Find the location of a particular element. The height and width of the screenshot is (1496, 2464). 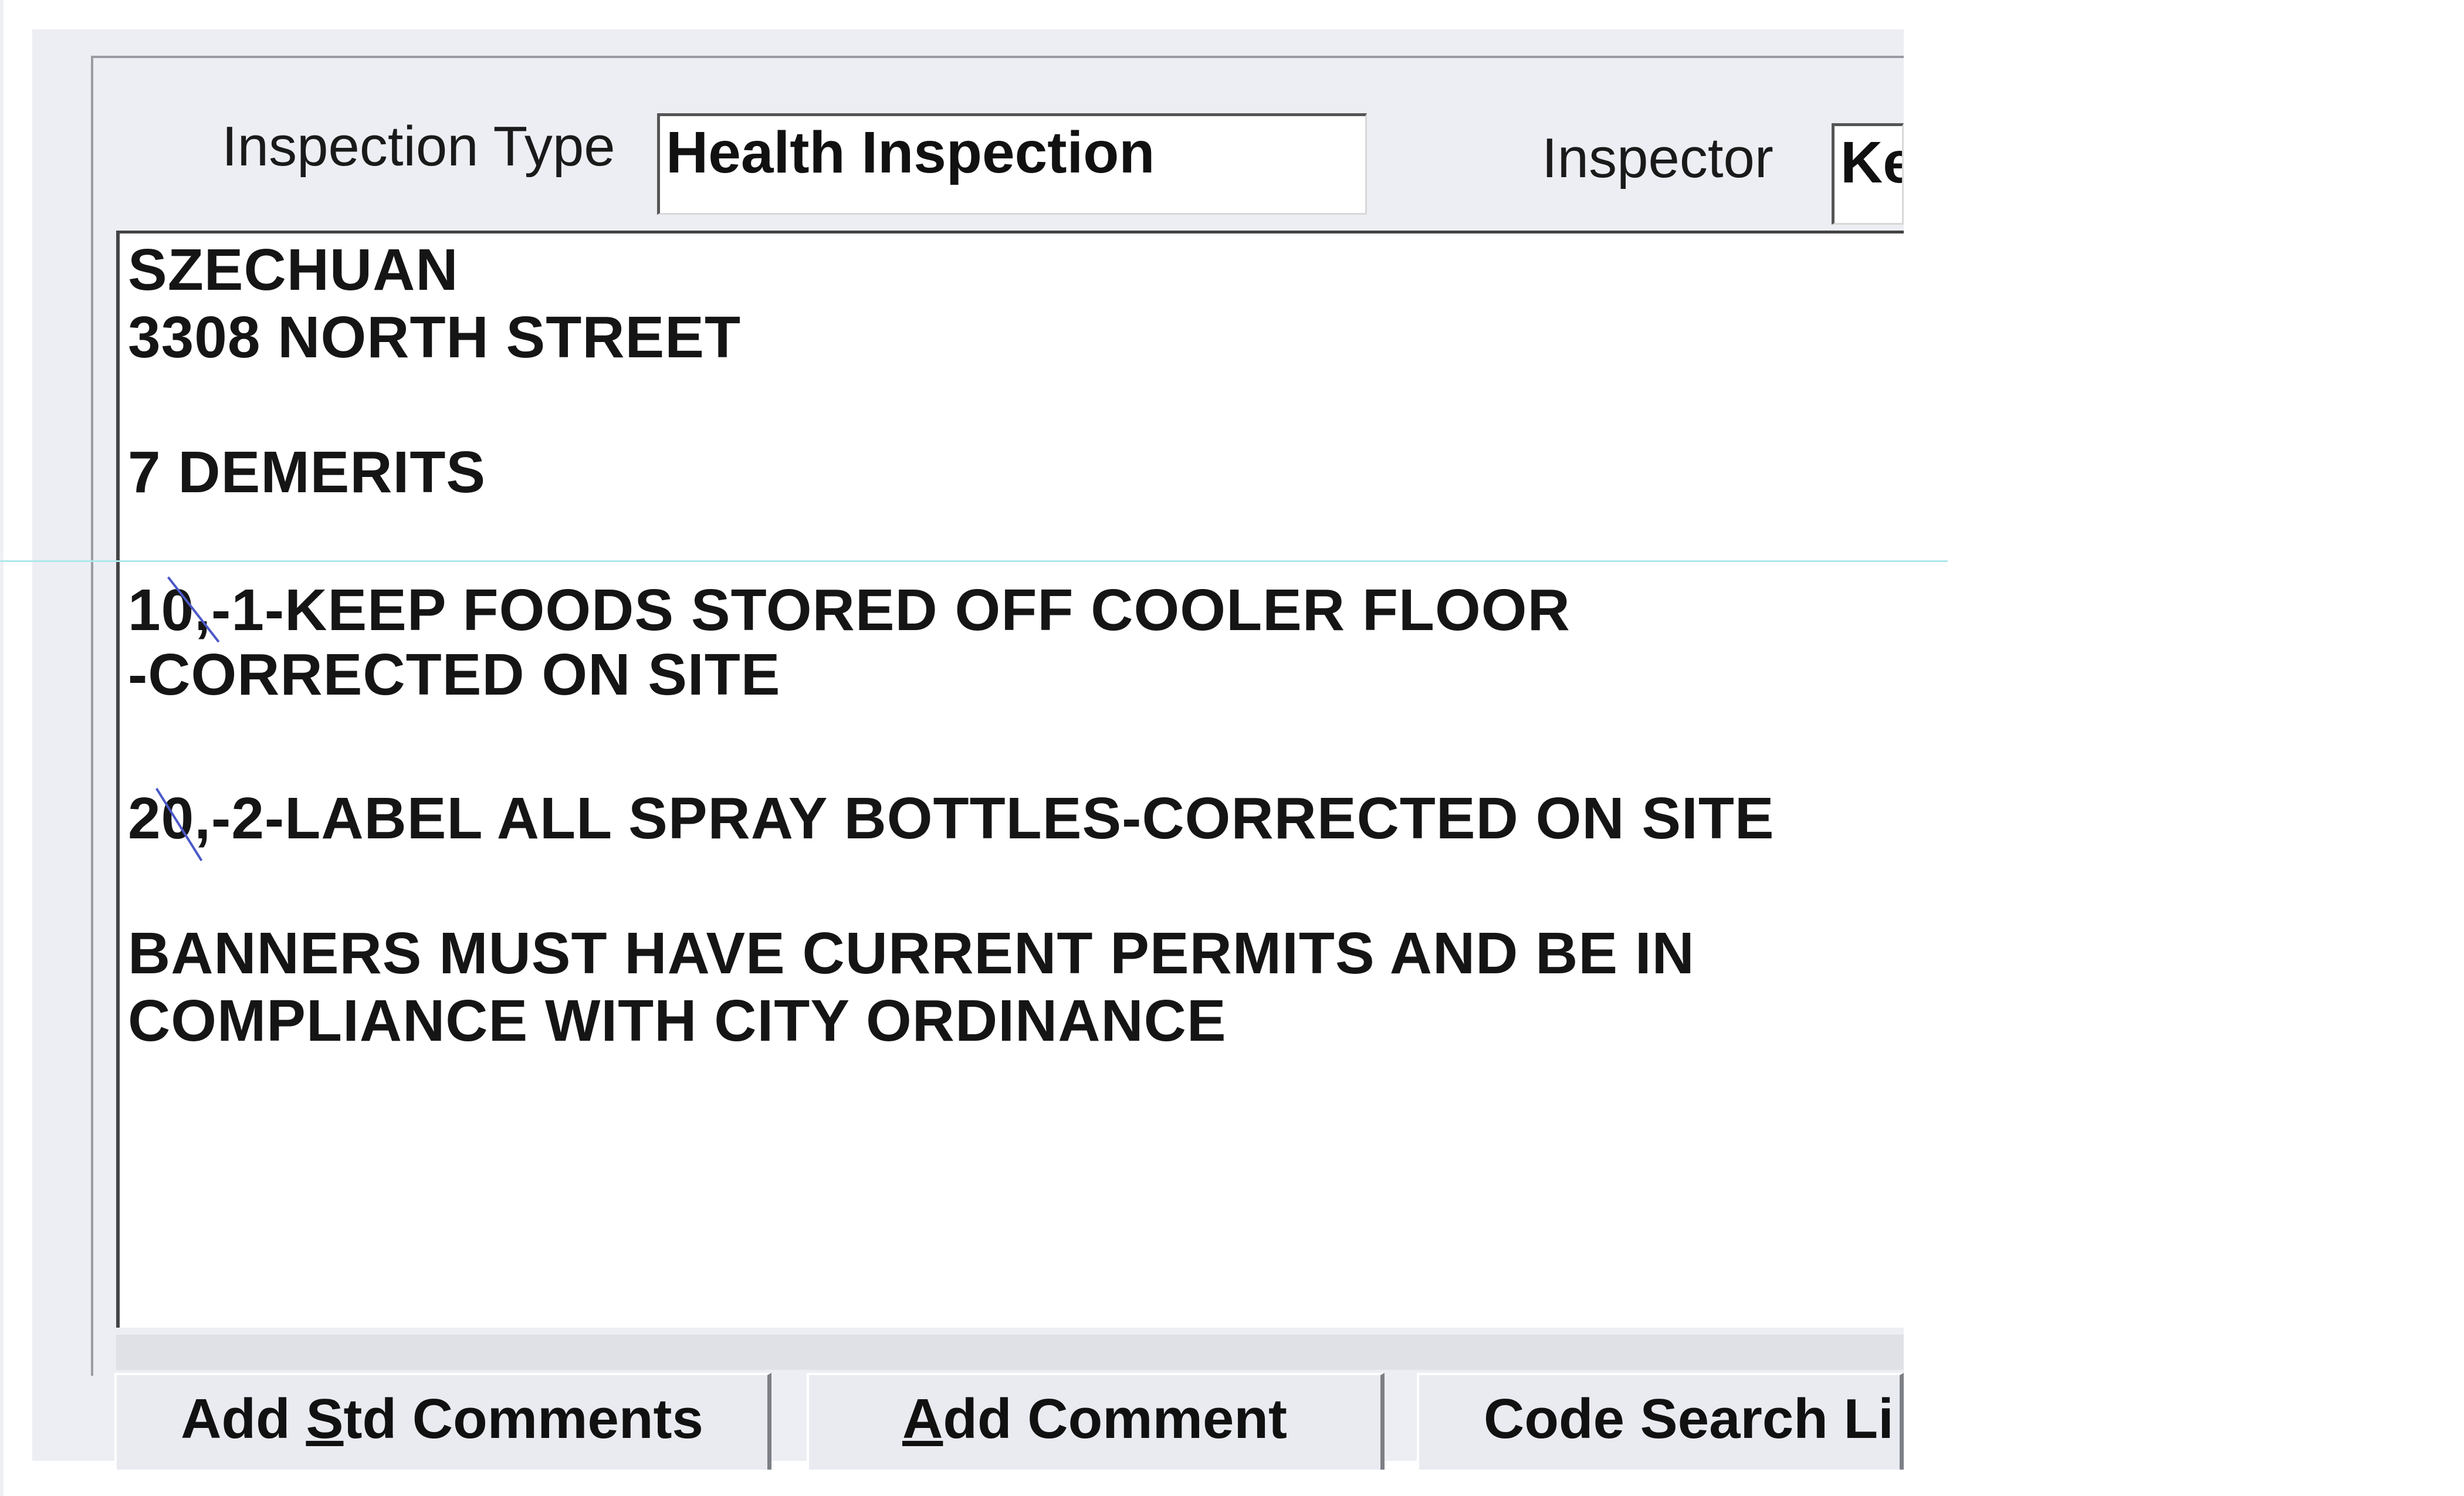

add-std-comments-suffix: td Comments is located at coordinates (523, 1419).